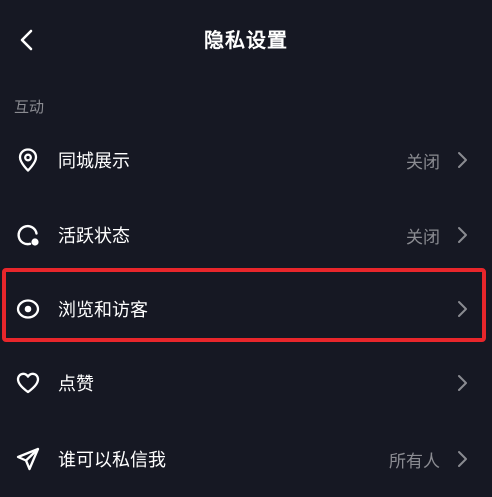 The width and height of the screenshot is (492, 497). Describe the element at coordinates (28, 383) in the screenshot. I see `heart-icon` at that location.